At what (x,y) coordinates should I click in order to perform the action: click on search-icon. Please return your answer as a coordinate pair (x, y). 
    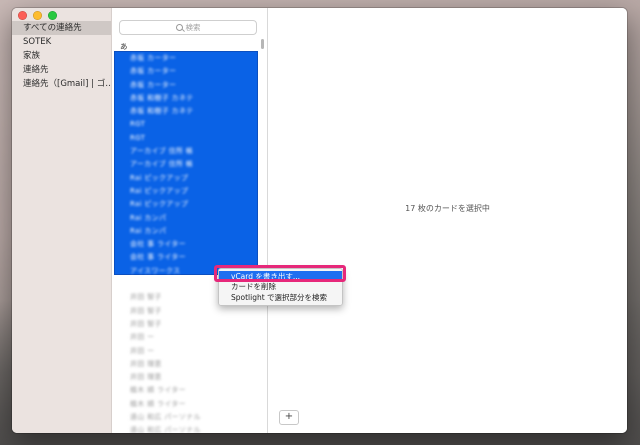
    Looking at the image, I should click on (179, 27).